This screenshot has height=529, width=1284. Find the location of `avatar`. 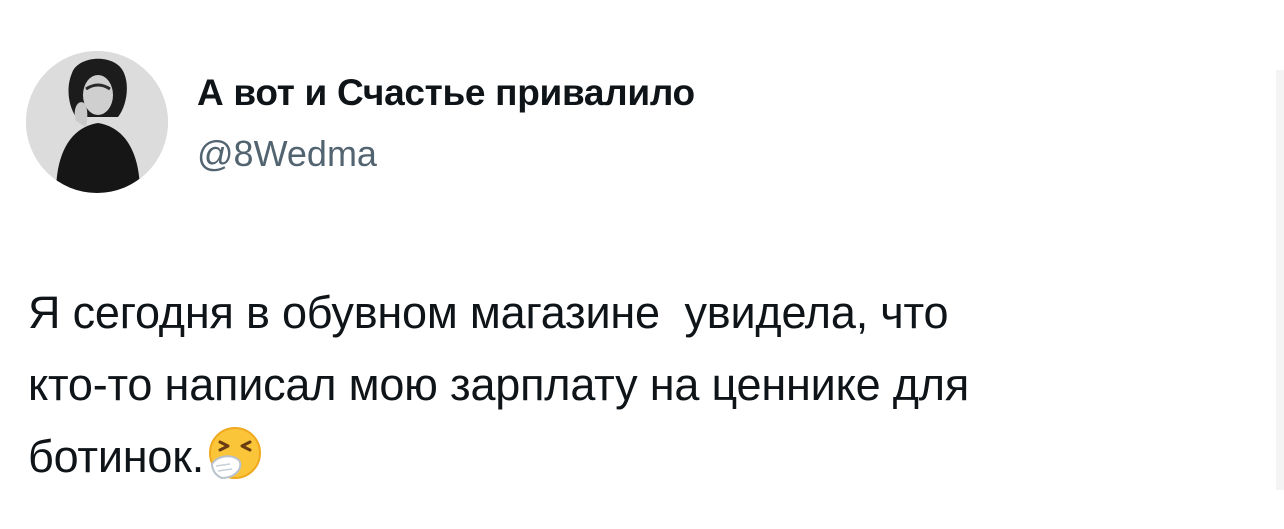

avatar is located at coordinates (97, 122).